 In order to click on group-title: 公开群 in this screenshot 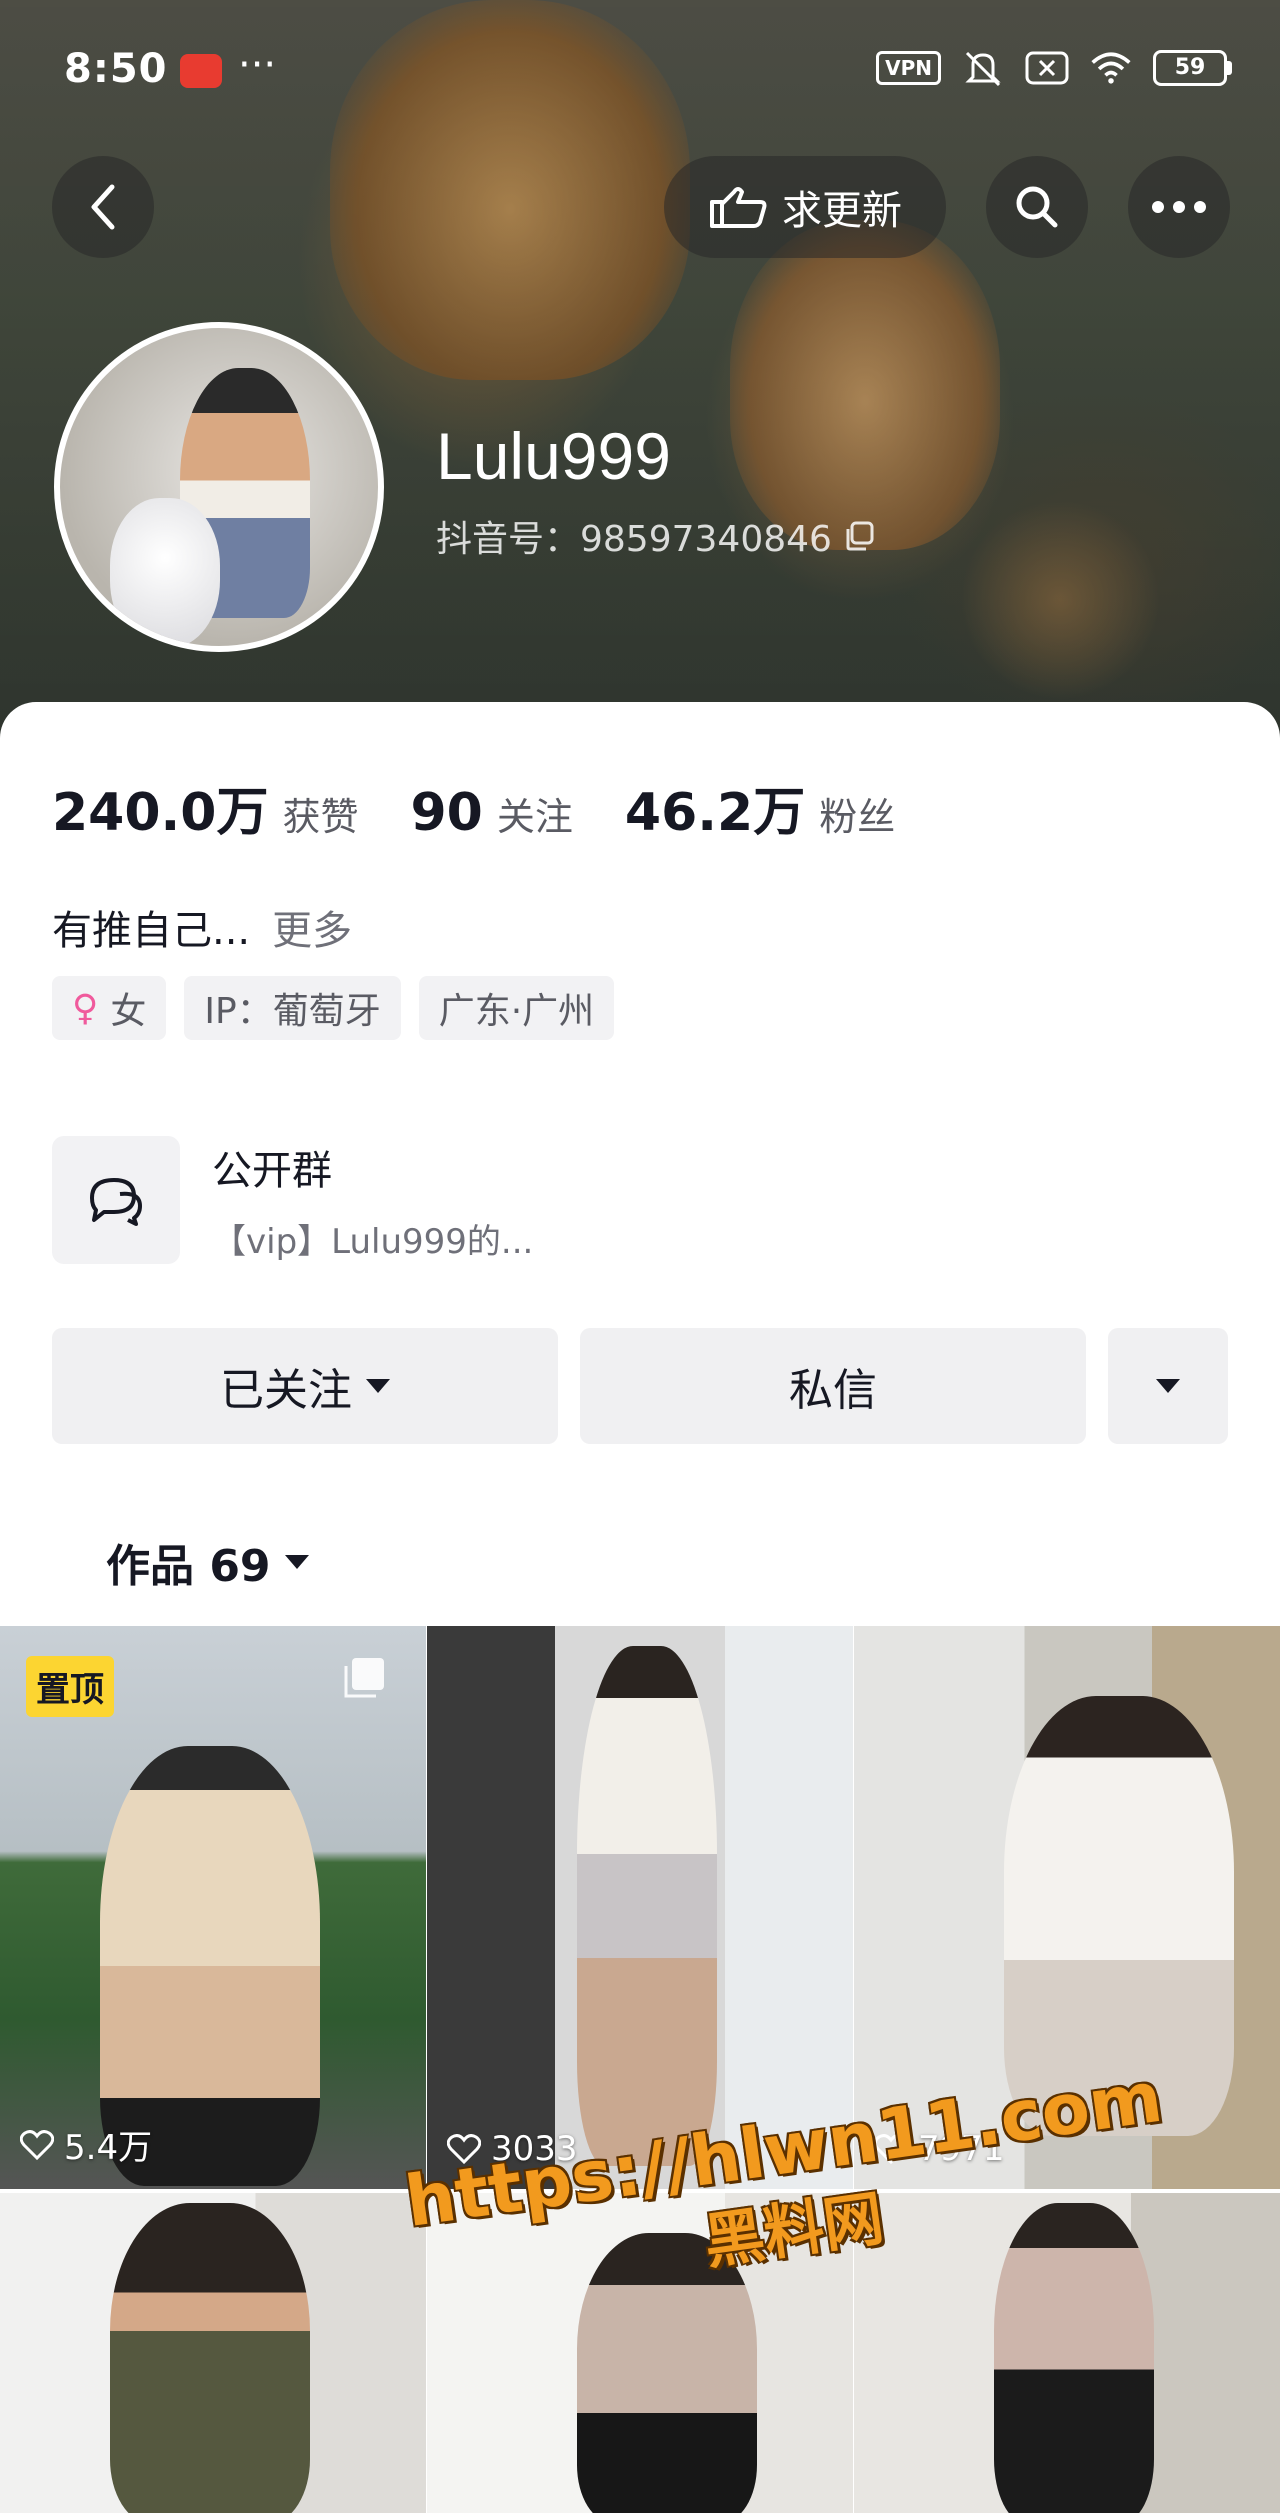, I will do `click(272, 1170)`.